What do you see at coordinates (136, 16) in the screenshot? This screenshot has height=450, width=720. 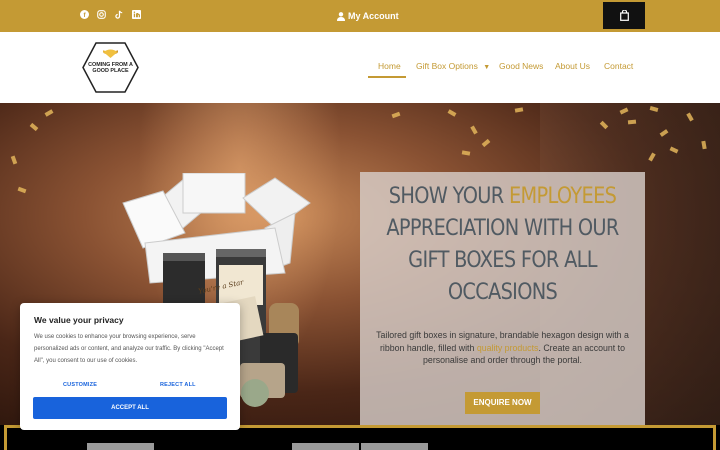 I see `linkedin-icon` at bounding box center [136, 16].